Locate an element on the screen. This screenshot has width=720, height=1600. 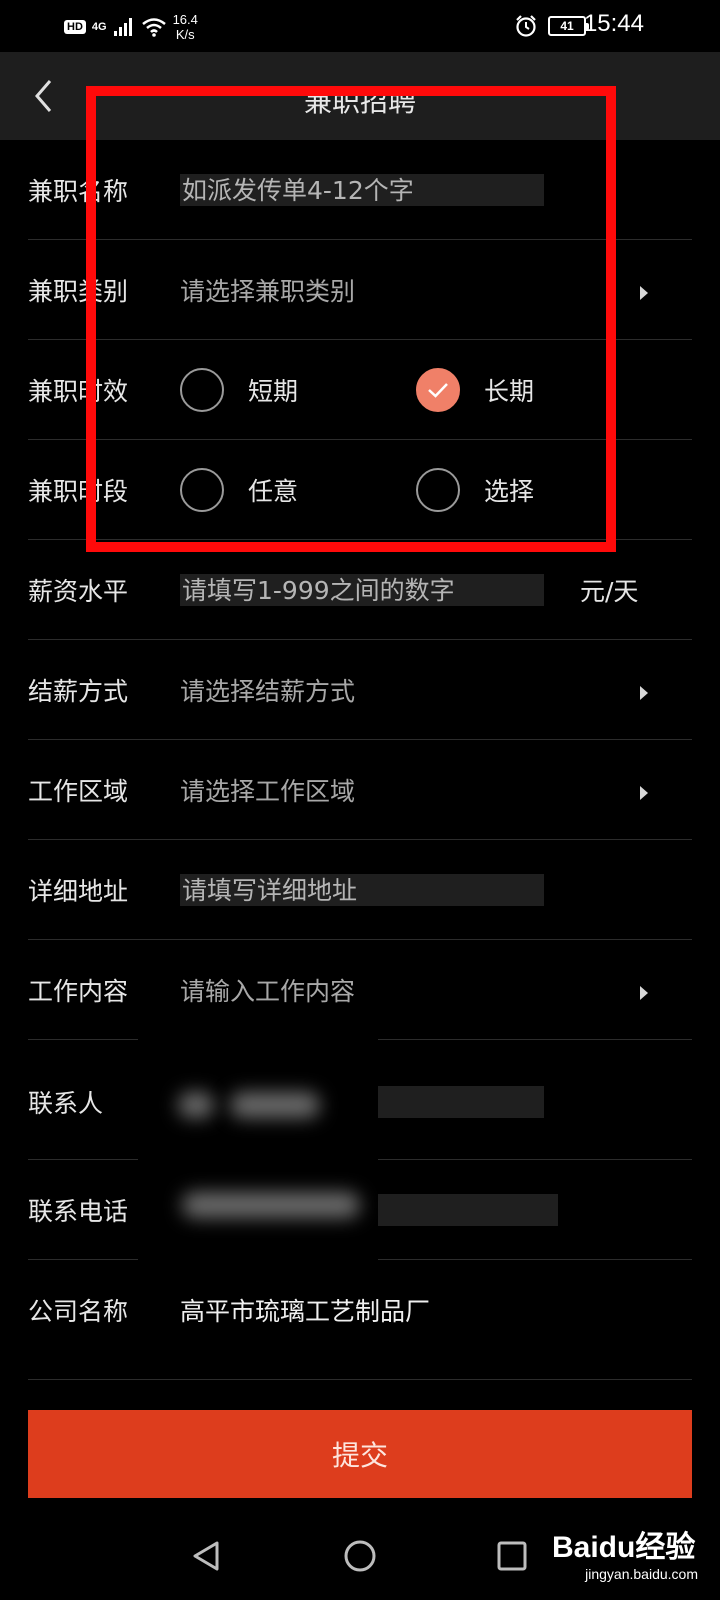
nav-home-button is located at coordinates (360, 1556).